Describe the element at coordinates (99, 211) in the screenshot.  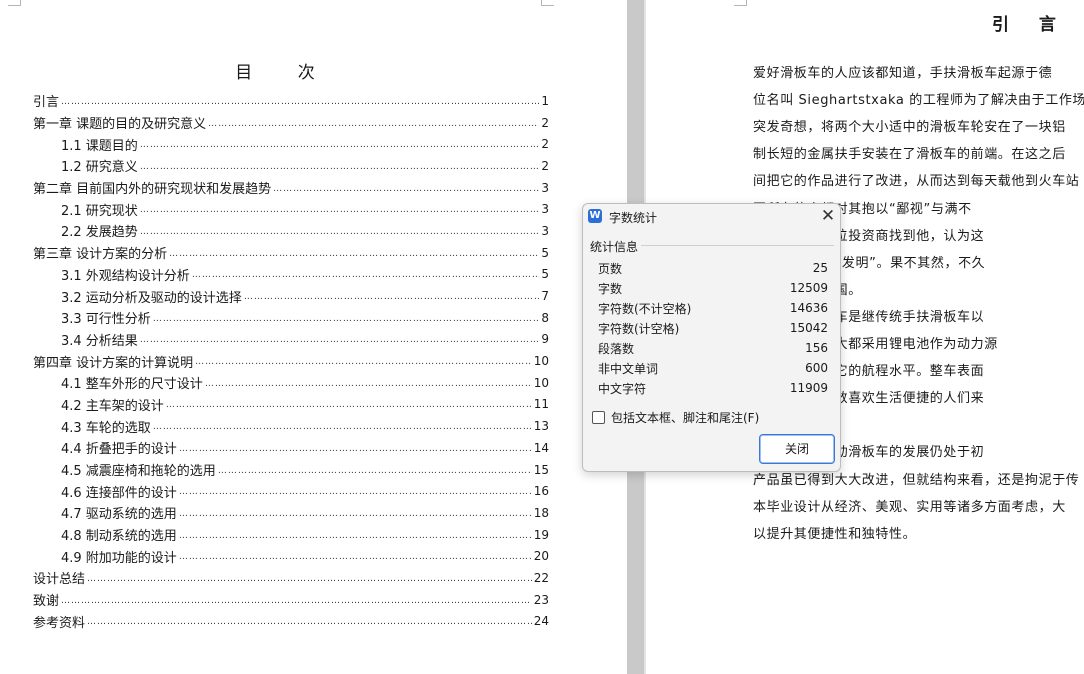
I see `toc-entry-text: 2.1 研究现状` at that location.